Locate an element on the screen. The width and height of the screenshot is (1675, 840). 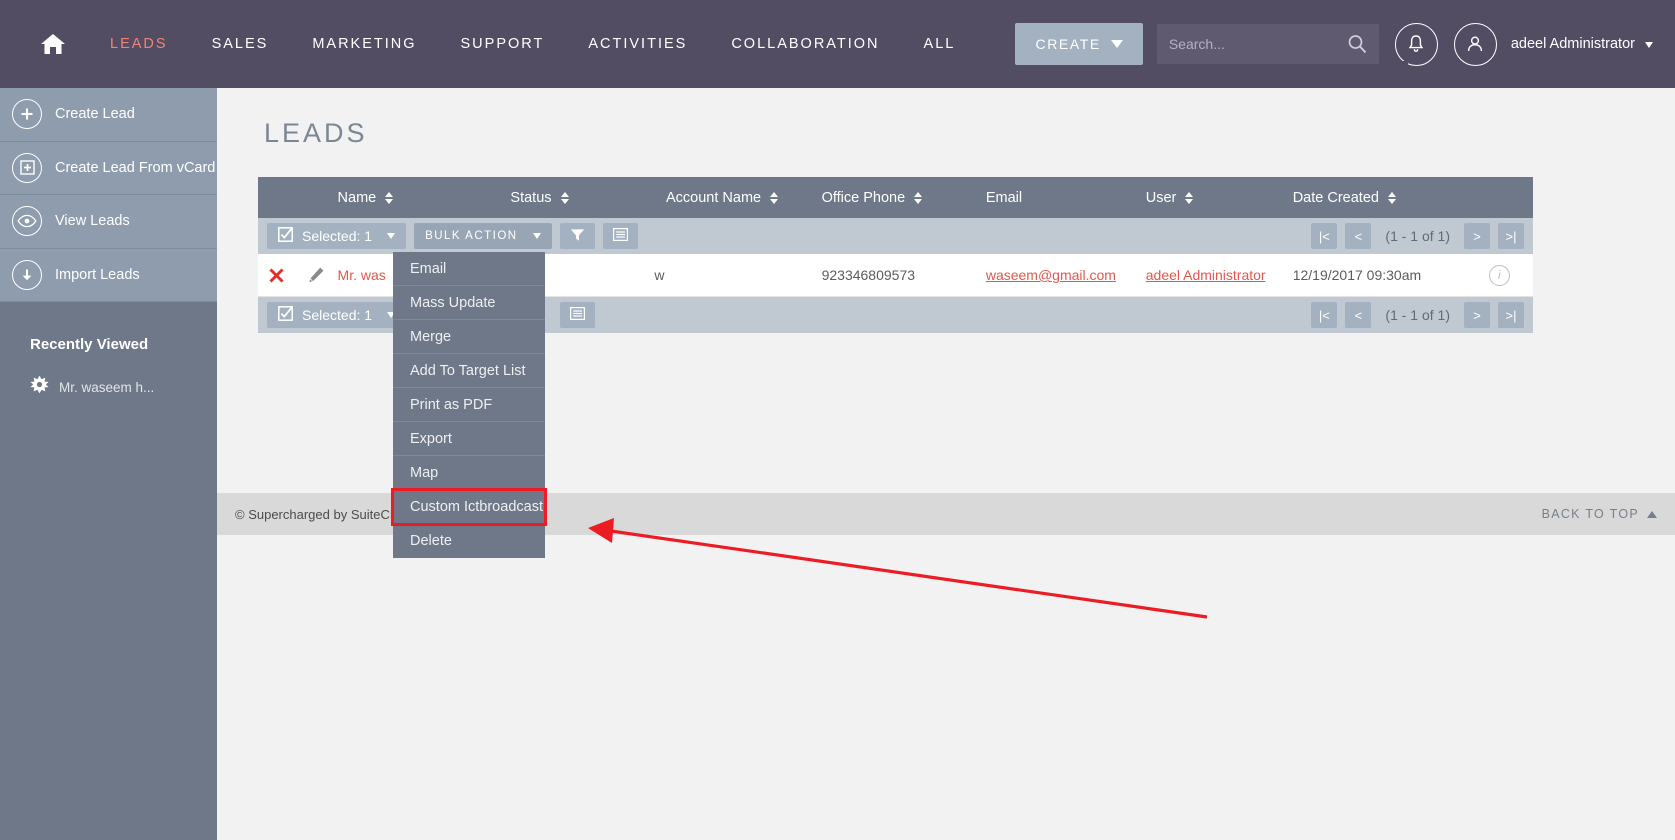
sidebar-item-label: Import Leads is located at coordinates (97, 274).